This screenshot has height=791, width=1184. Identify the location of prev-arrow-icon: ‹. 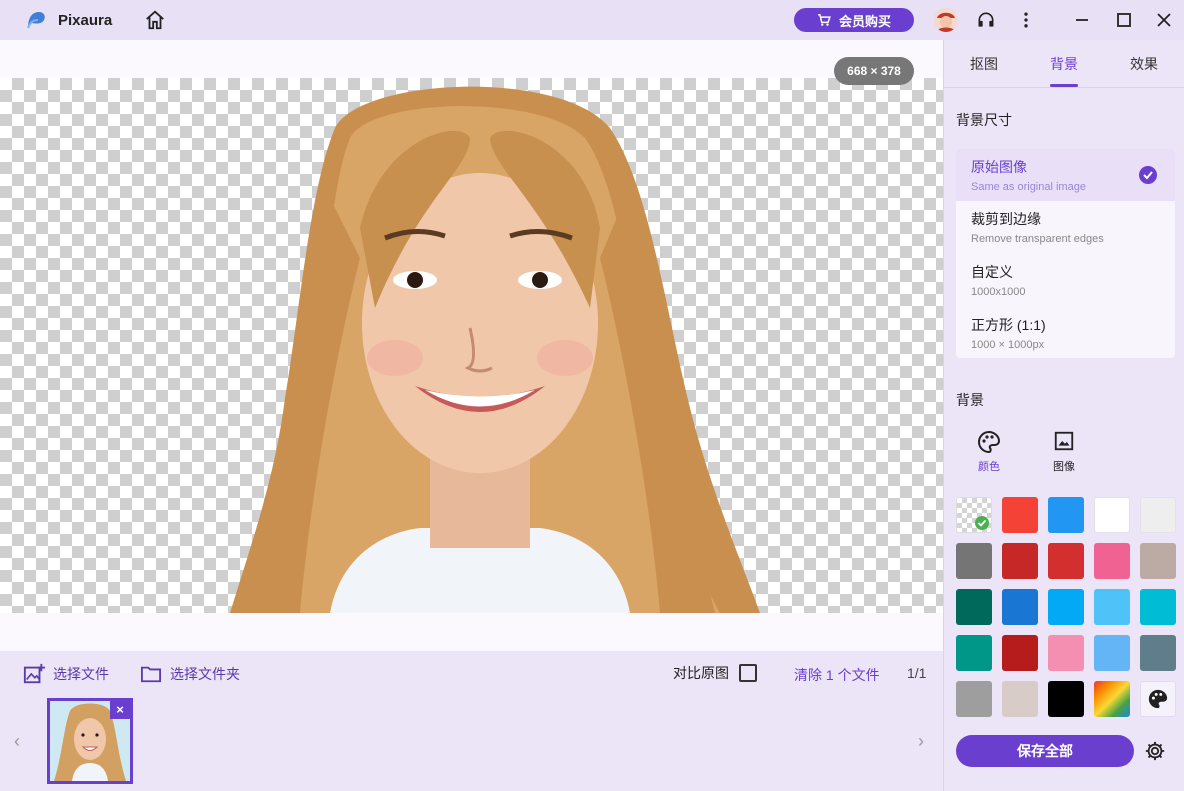
(21, 741).